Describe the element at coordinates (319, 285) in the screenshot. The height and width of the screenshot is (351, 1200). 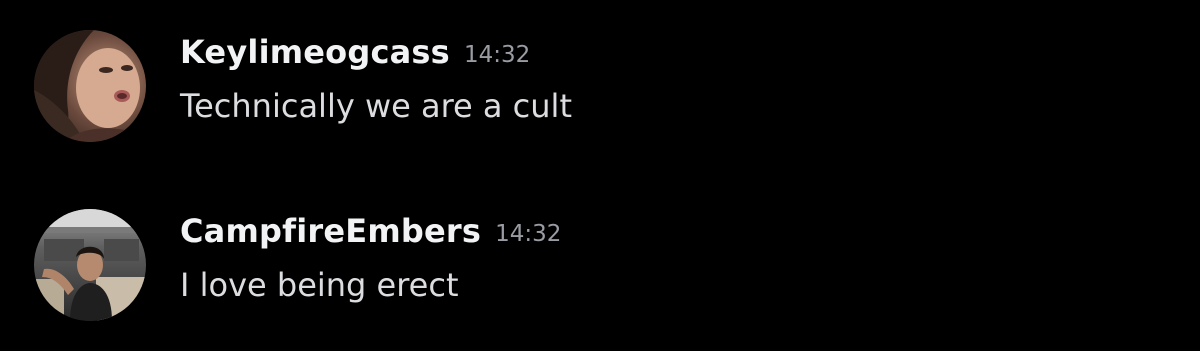
I see `message-text: I love being erect` at that location.